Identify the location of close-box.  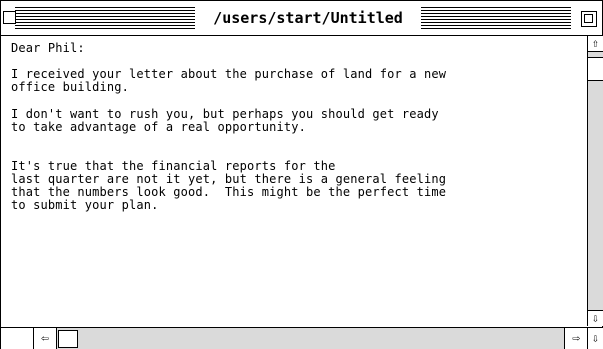
(9, 17).